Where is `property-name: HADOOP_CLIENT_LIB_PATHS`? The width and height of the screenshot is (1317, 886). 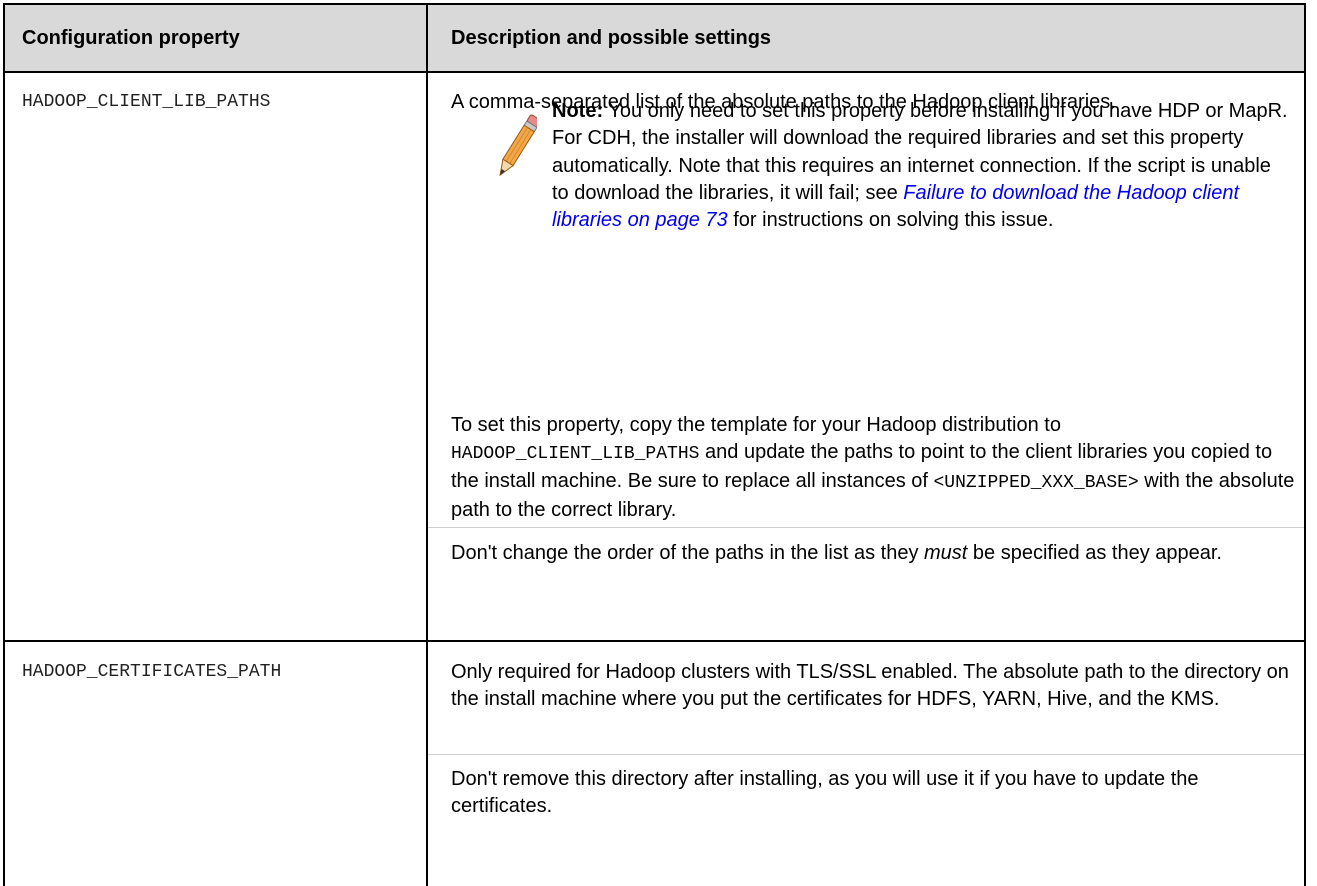
property-name: HADOOP_CLIENT_LIB_PATHS is located at coordinates (146, 102).